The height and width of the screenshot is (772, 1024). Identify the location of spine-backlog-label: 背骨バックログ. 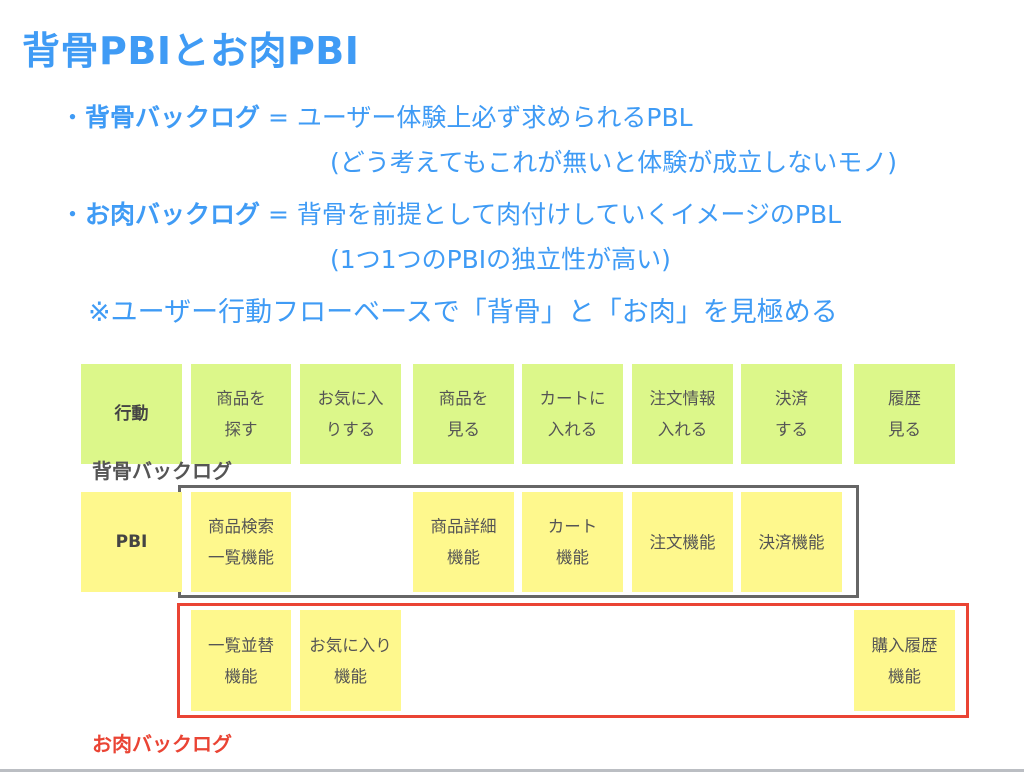
(162, 471).